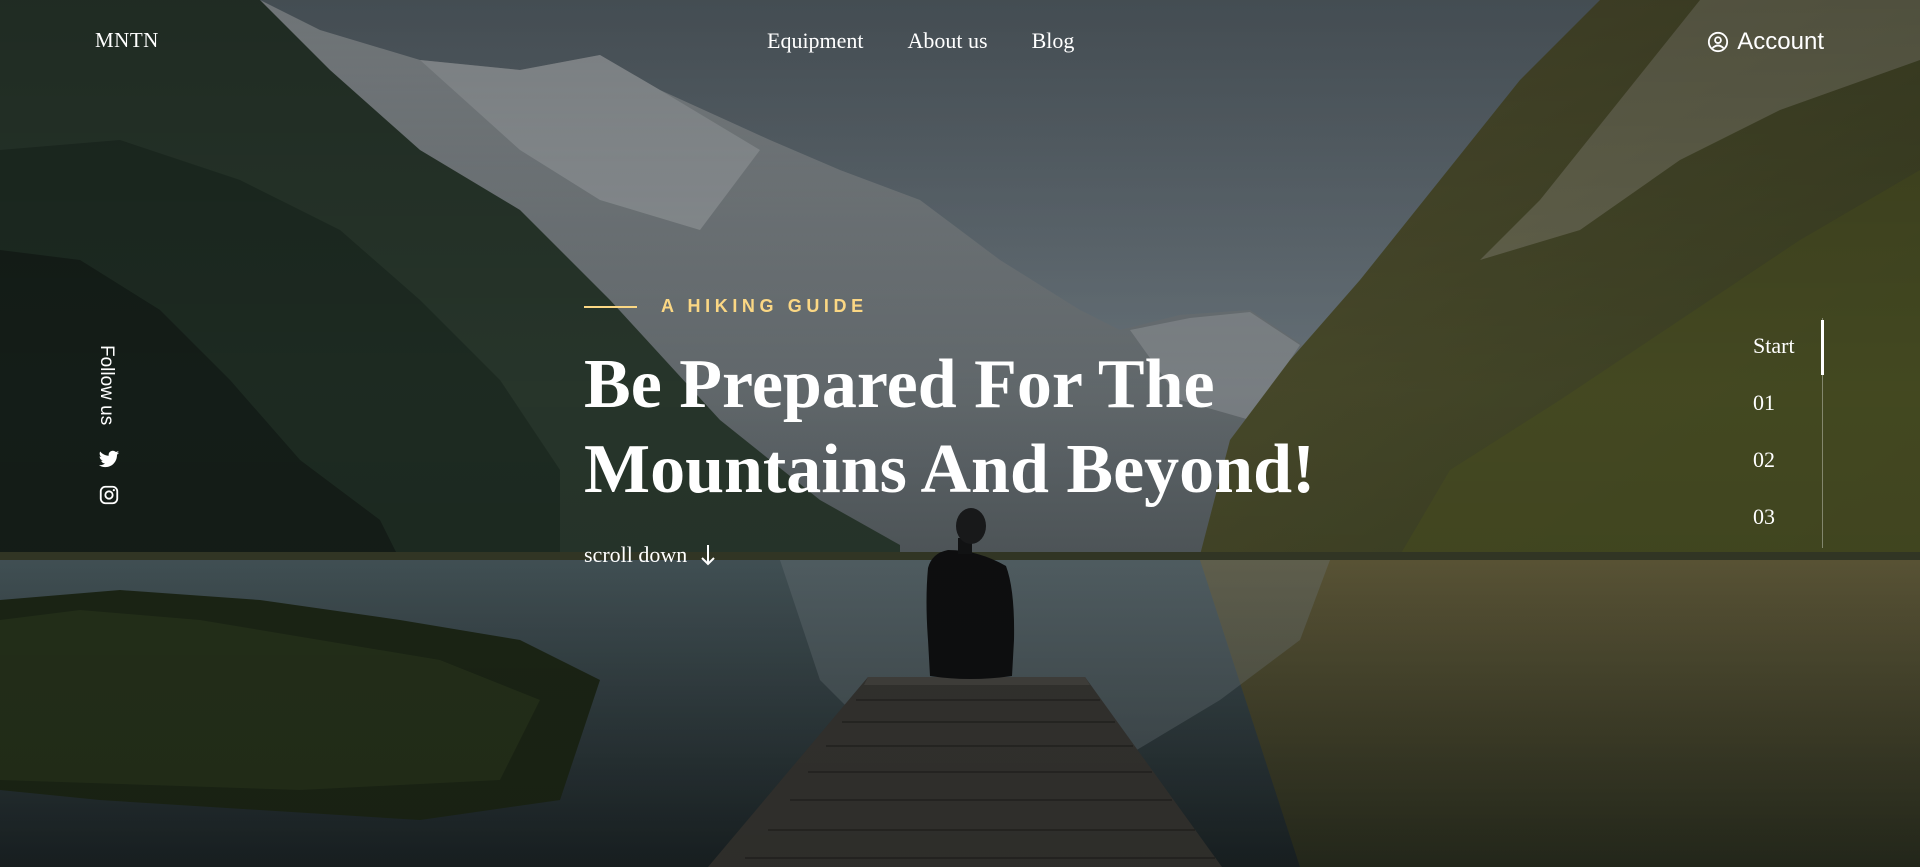  What do you see at coordinates (949, 306) in the screenshot?
I see `hero-eyebrow: A HIKING GUIDE` at bounding box center [949, 306].